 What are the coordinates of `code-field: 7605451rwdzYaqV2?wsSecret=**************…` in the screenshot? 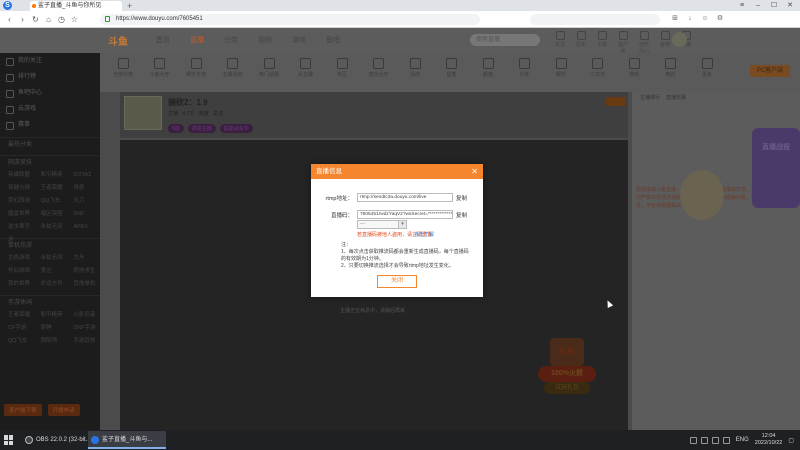 It's located at (405, 214).